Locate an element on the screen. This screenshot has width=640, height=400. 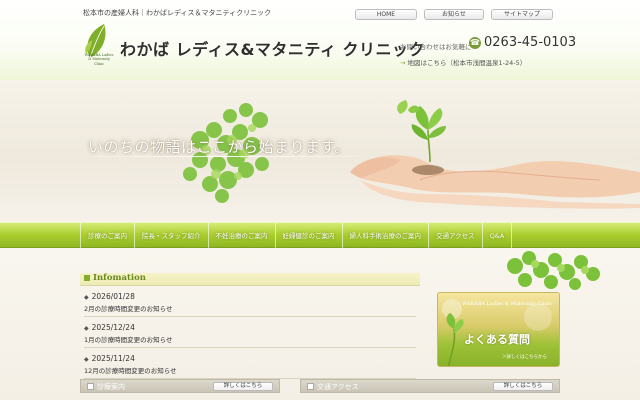
topnav-home: HOME is located at coordinates (386, 14).